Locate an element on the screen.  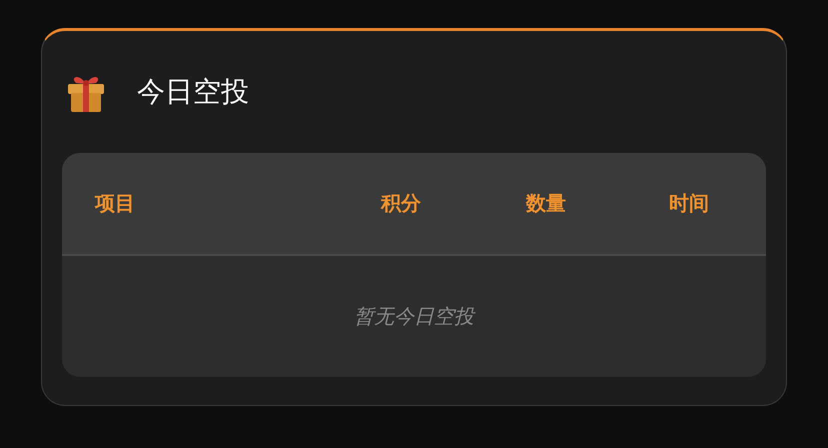
column-header: 积分 is located at coordinates (401, 203).